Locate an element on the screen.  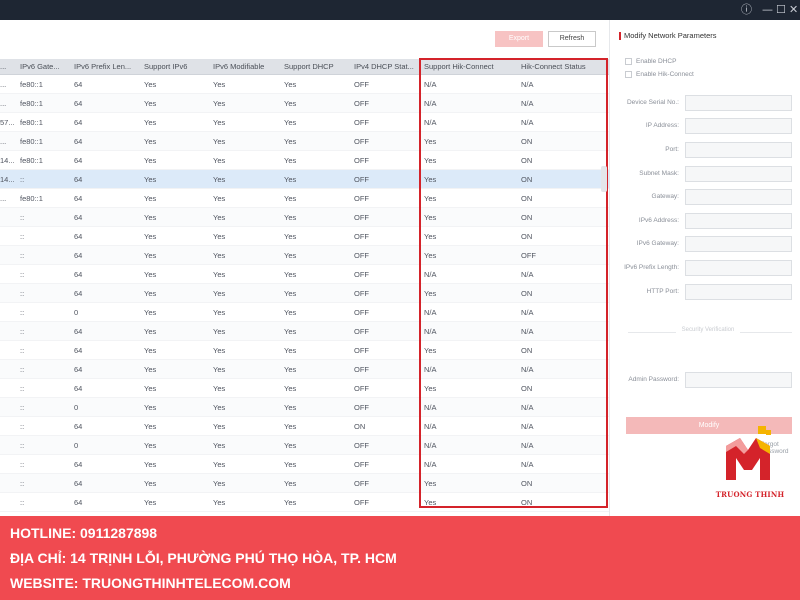
column-header: IPv6 Modifiable is located at coordinates (246, 67).